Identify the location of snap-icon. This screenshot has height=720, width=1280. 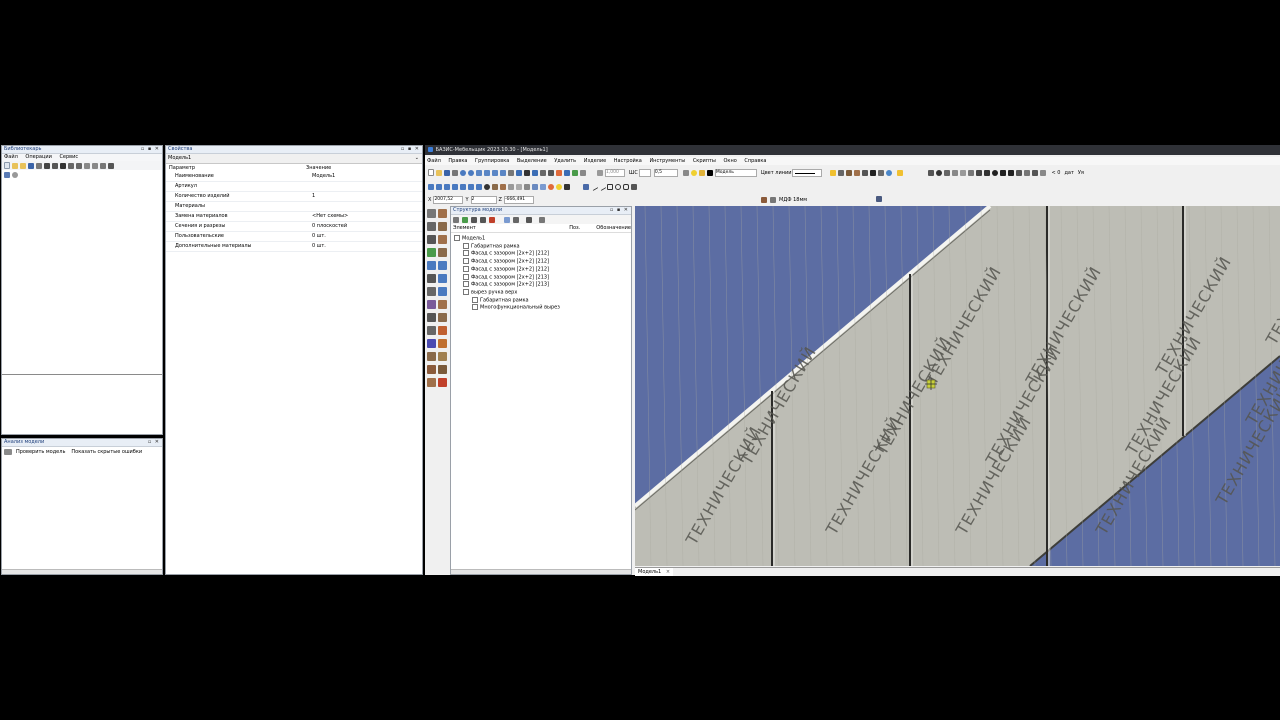
(519, 172).